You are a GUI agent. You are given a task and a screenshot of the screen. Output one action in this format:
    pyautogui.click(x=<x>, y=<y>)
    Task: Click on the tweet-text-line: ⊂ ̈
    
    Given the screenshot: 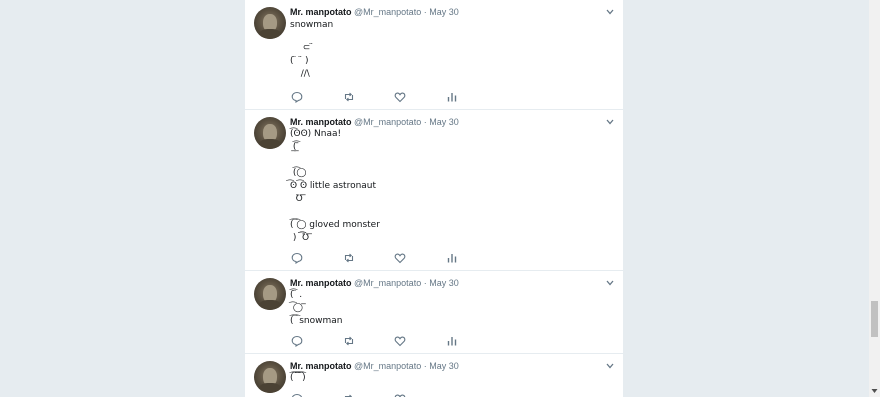 What is the action you would take?
    pyautogui.click(x=305, y=48)
    